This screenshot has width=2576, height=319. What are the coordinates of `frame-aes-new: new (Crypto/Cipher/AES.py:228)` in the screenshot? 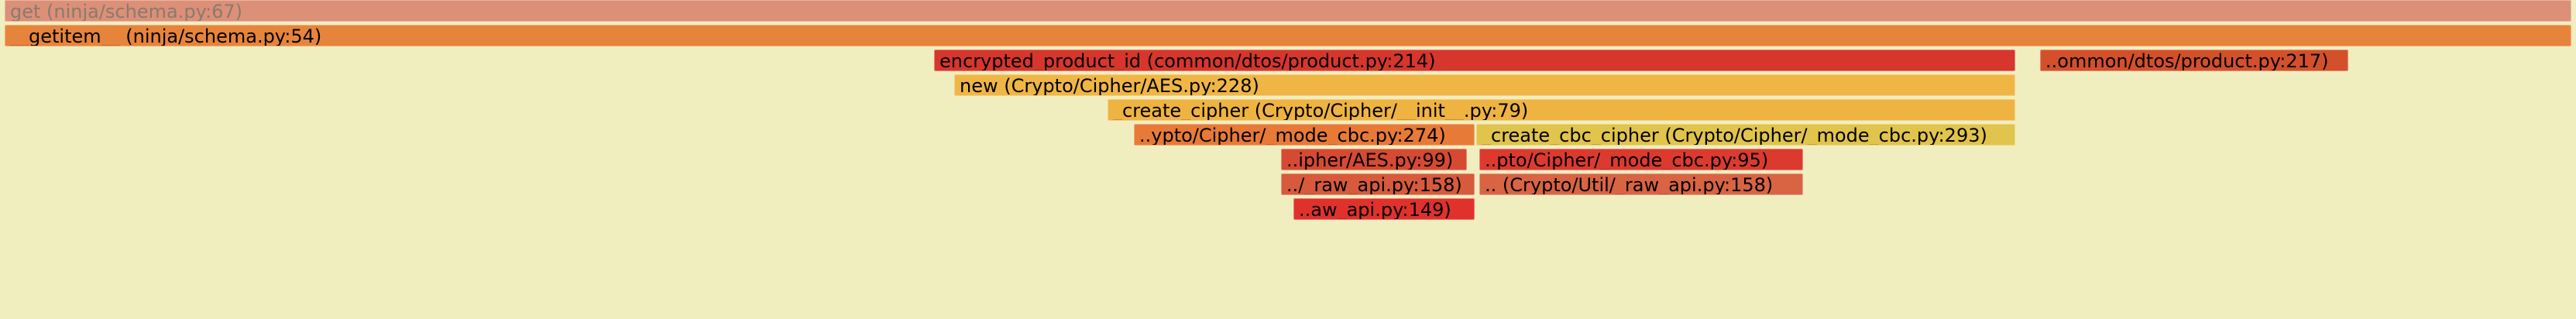 It's located at (1484, 85).